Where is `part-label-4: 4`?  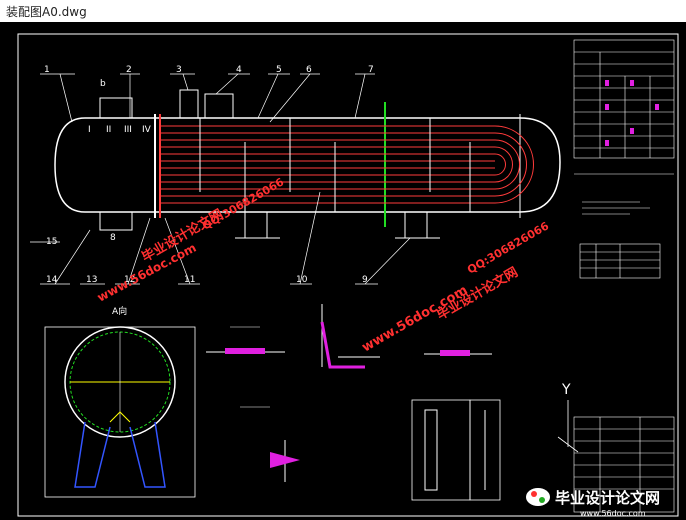 part-label-4: 4 is located at coordinates (239, 70).